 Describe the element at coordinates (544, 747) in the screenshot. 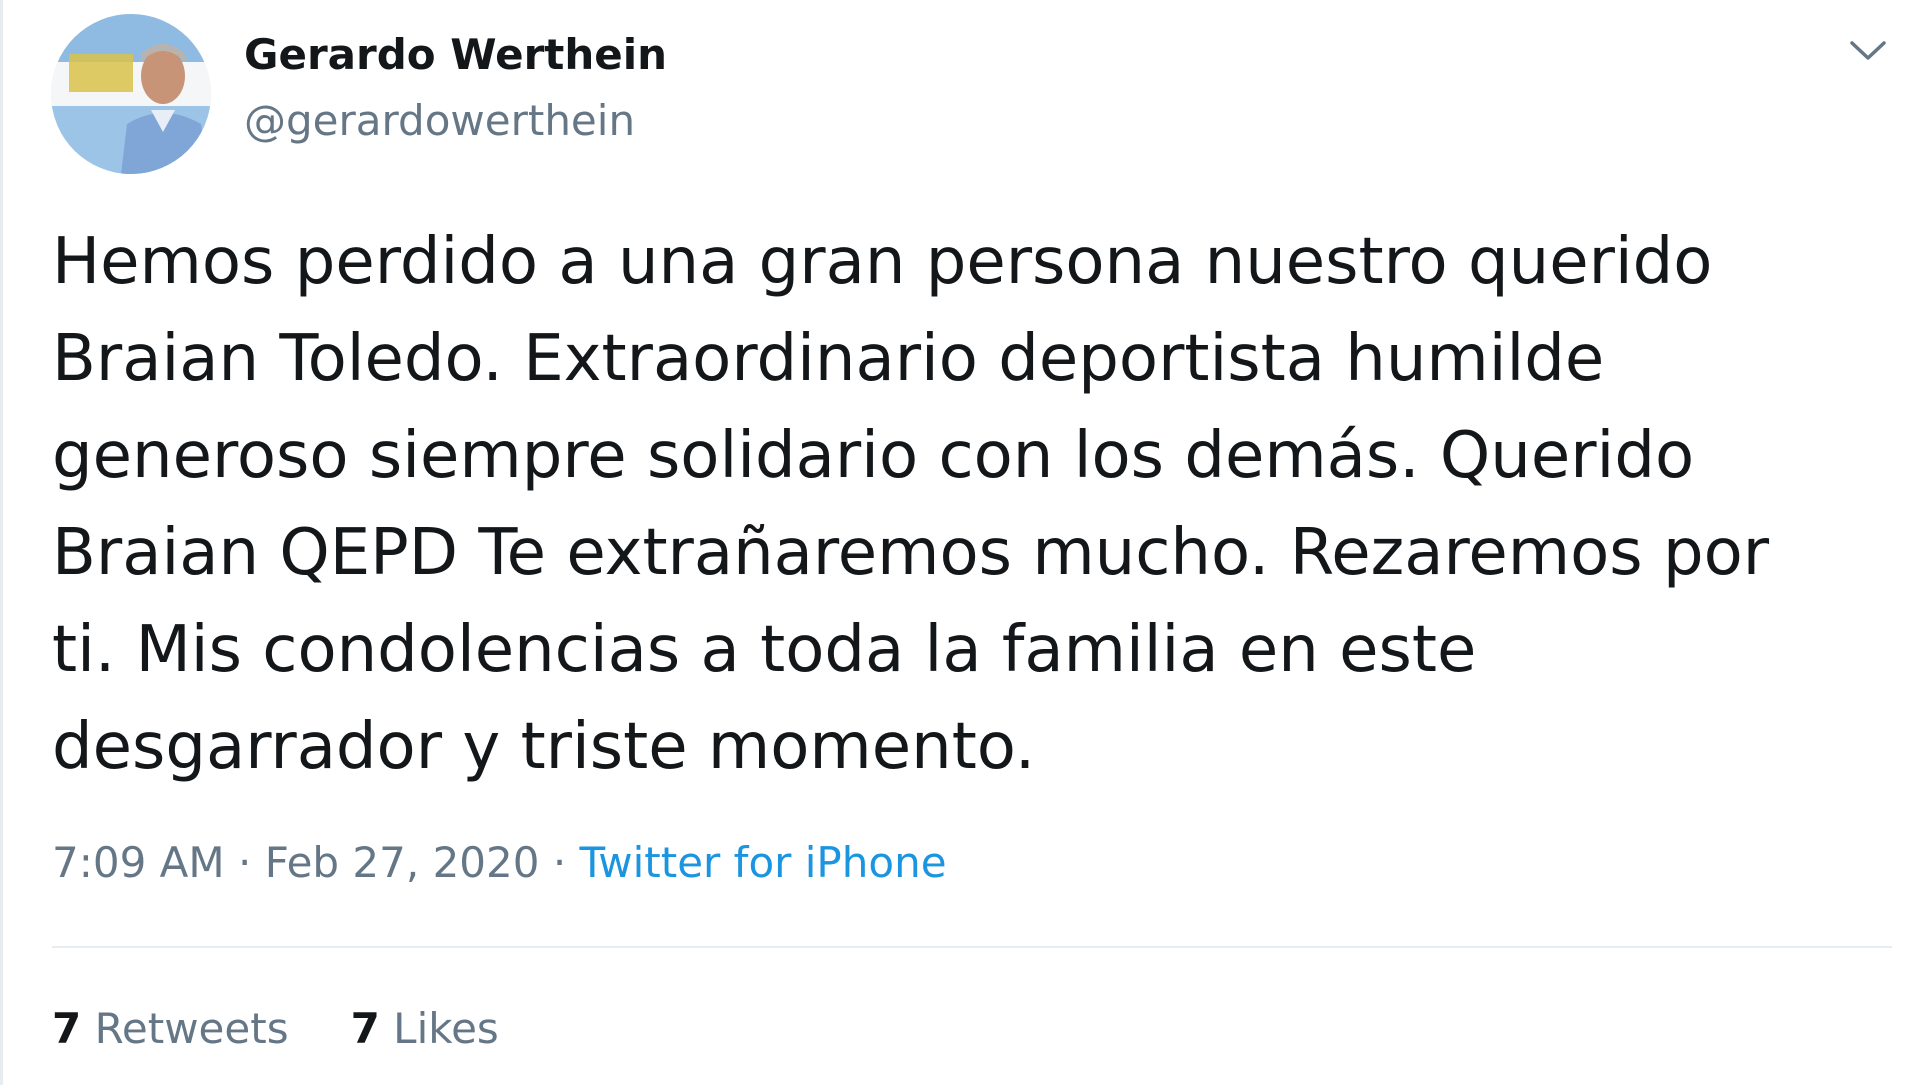

I see `tweet-text-line: desgarrador y triste momento.` at that location.